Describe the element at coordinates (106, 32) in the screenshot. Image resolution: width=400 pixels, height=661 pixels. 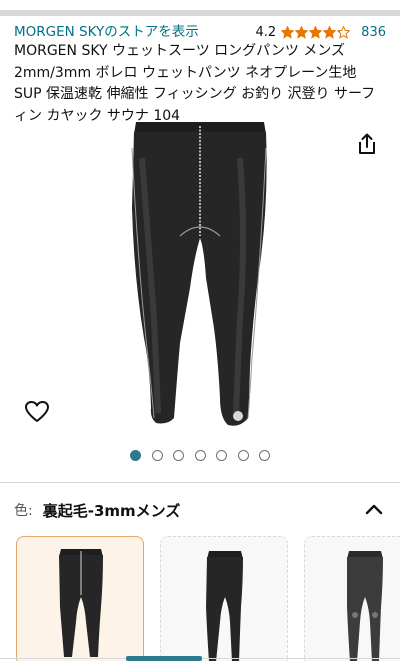
I see `store-link: MORGEN SKYのストアを表示` at that location.